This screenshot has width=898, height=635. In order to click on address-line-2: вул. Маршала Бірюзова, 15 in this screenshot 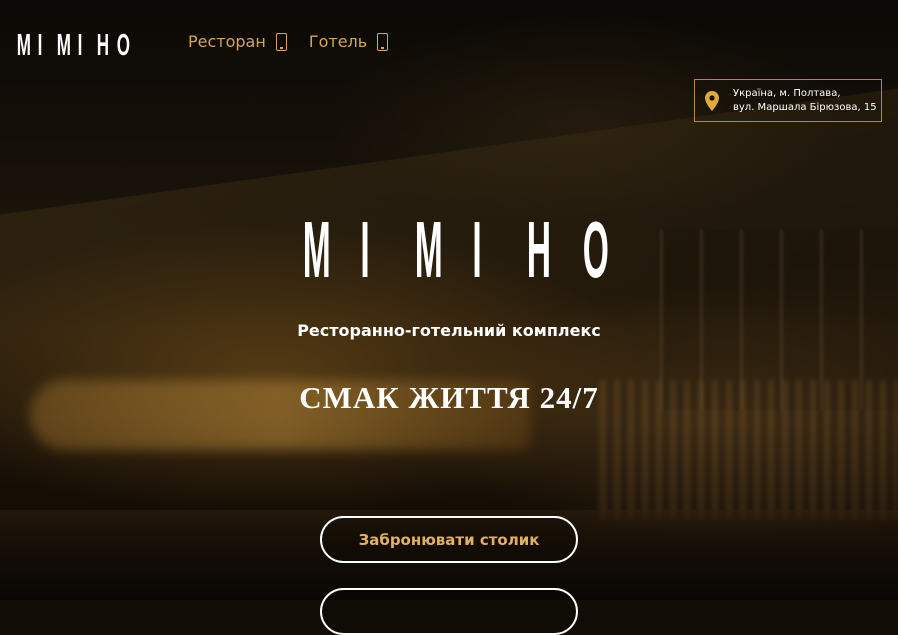, I will do `click(805, 107)`.